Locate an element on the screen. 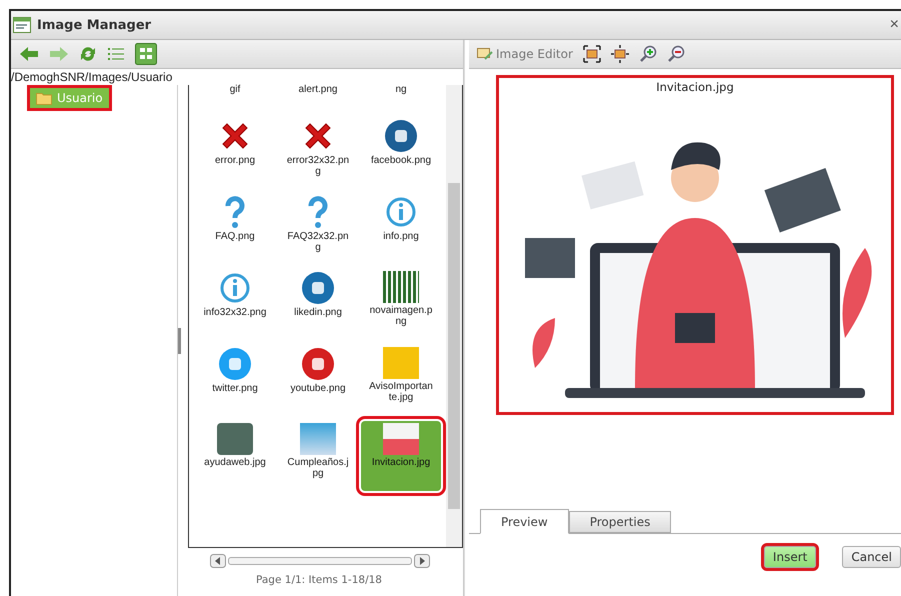 This screenshot has width=901, height=596. file-item: error32x32.png is located at coordinates (318, 152).